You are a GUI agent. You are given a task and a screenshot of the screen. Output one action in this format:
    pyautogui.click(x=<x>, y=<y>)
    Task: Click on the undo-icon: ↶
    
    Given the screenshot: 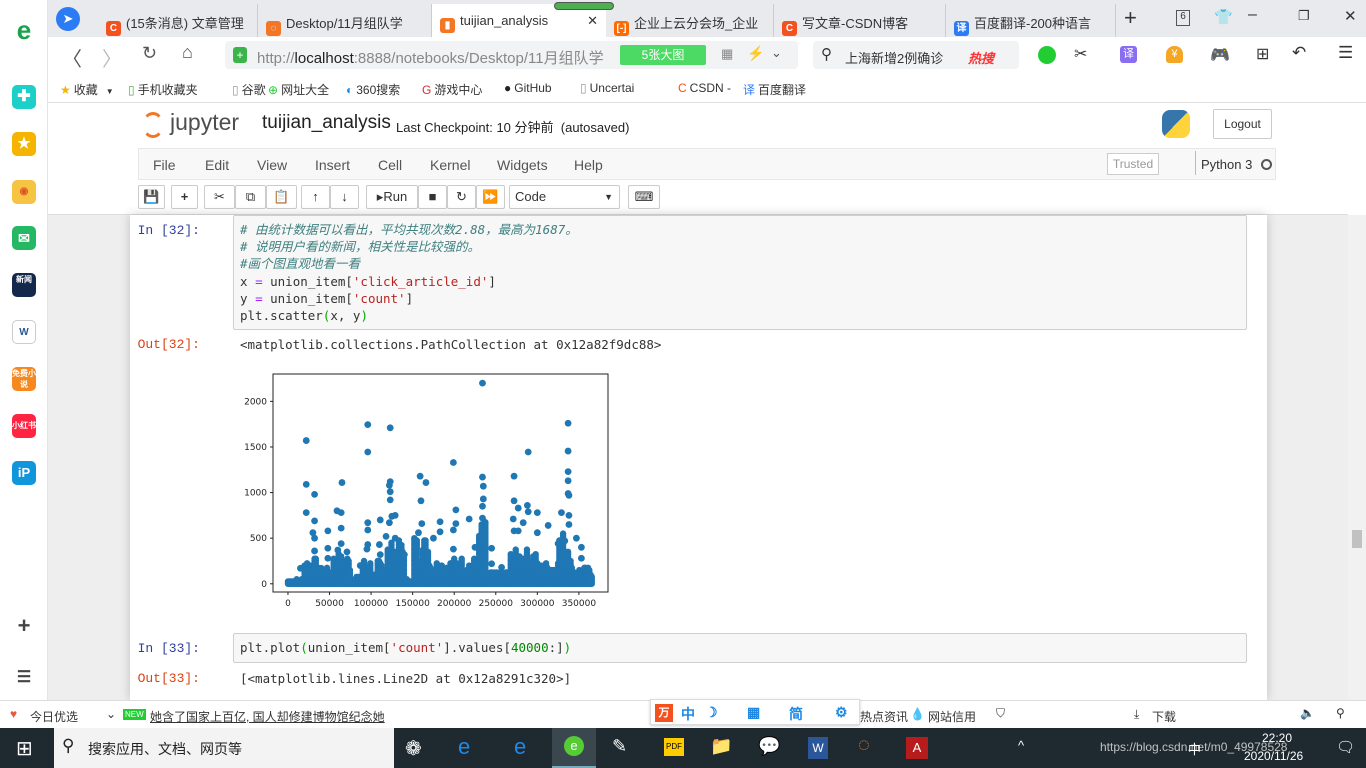 What is the action you would take?
    pyautogui.click(x=1299, y=53)
    